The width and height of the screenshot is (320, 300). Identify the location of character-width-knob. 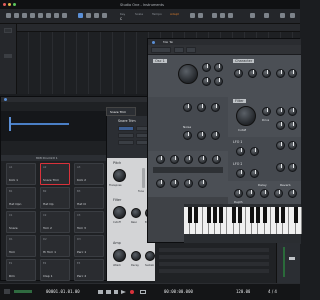
(292, 73).